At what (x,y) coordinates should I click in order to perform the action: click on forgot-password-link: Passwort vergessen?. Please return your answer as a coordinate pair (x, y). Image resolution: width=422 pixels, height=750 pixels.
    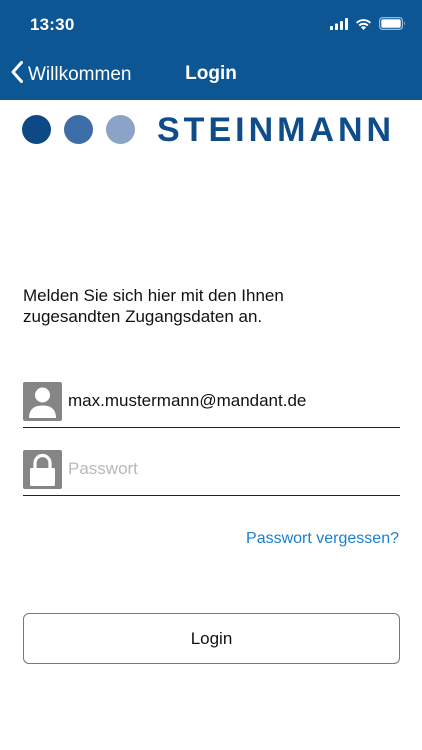
    Looking at the image, I should click on (322, 539).